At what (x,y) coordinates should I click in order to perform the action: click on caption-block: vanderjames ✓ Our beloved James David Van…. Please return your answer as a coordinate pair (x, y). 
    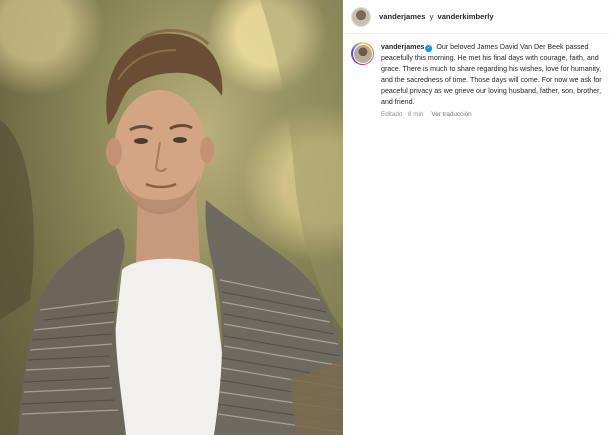
    Looking at the image, I should click on (495, 80).